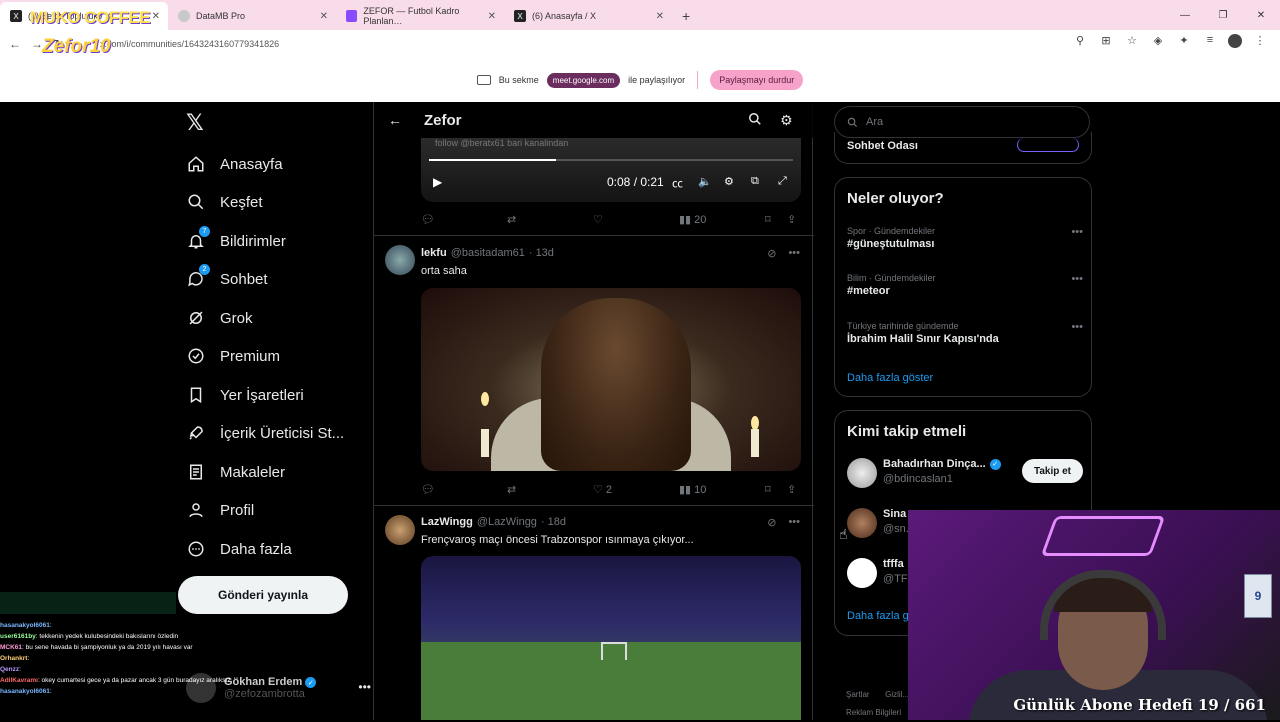  What do you see at coordinates (598, 219) in the screenshot?
I see `like-icon: ♡` at bounding box center [598, 219].